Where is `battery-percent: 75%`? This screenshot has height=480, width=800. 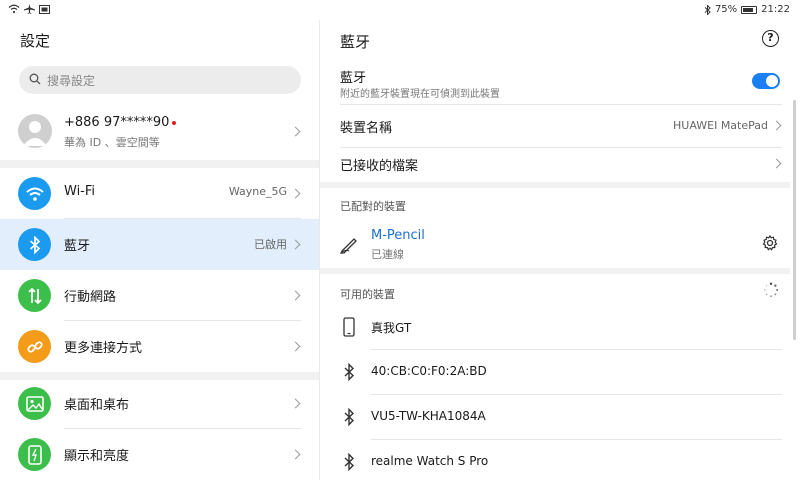 battery-percent: 75% is located at coordinates (726, 9).